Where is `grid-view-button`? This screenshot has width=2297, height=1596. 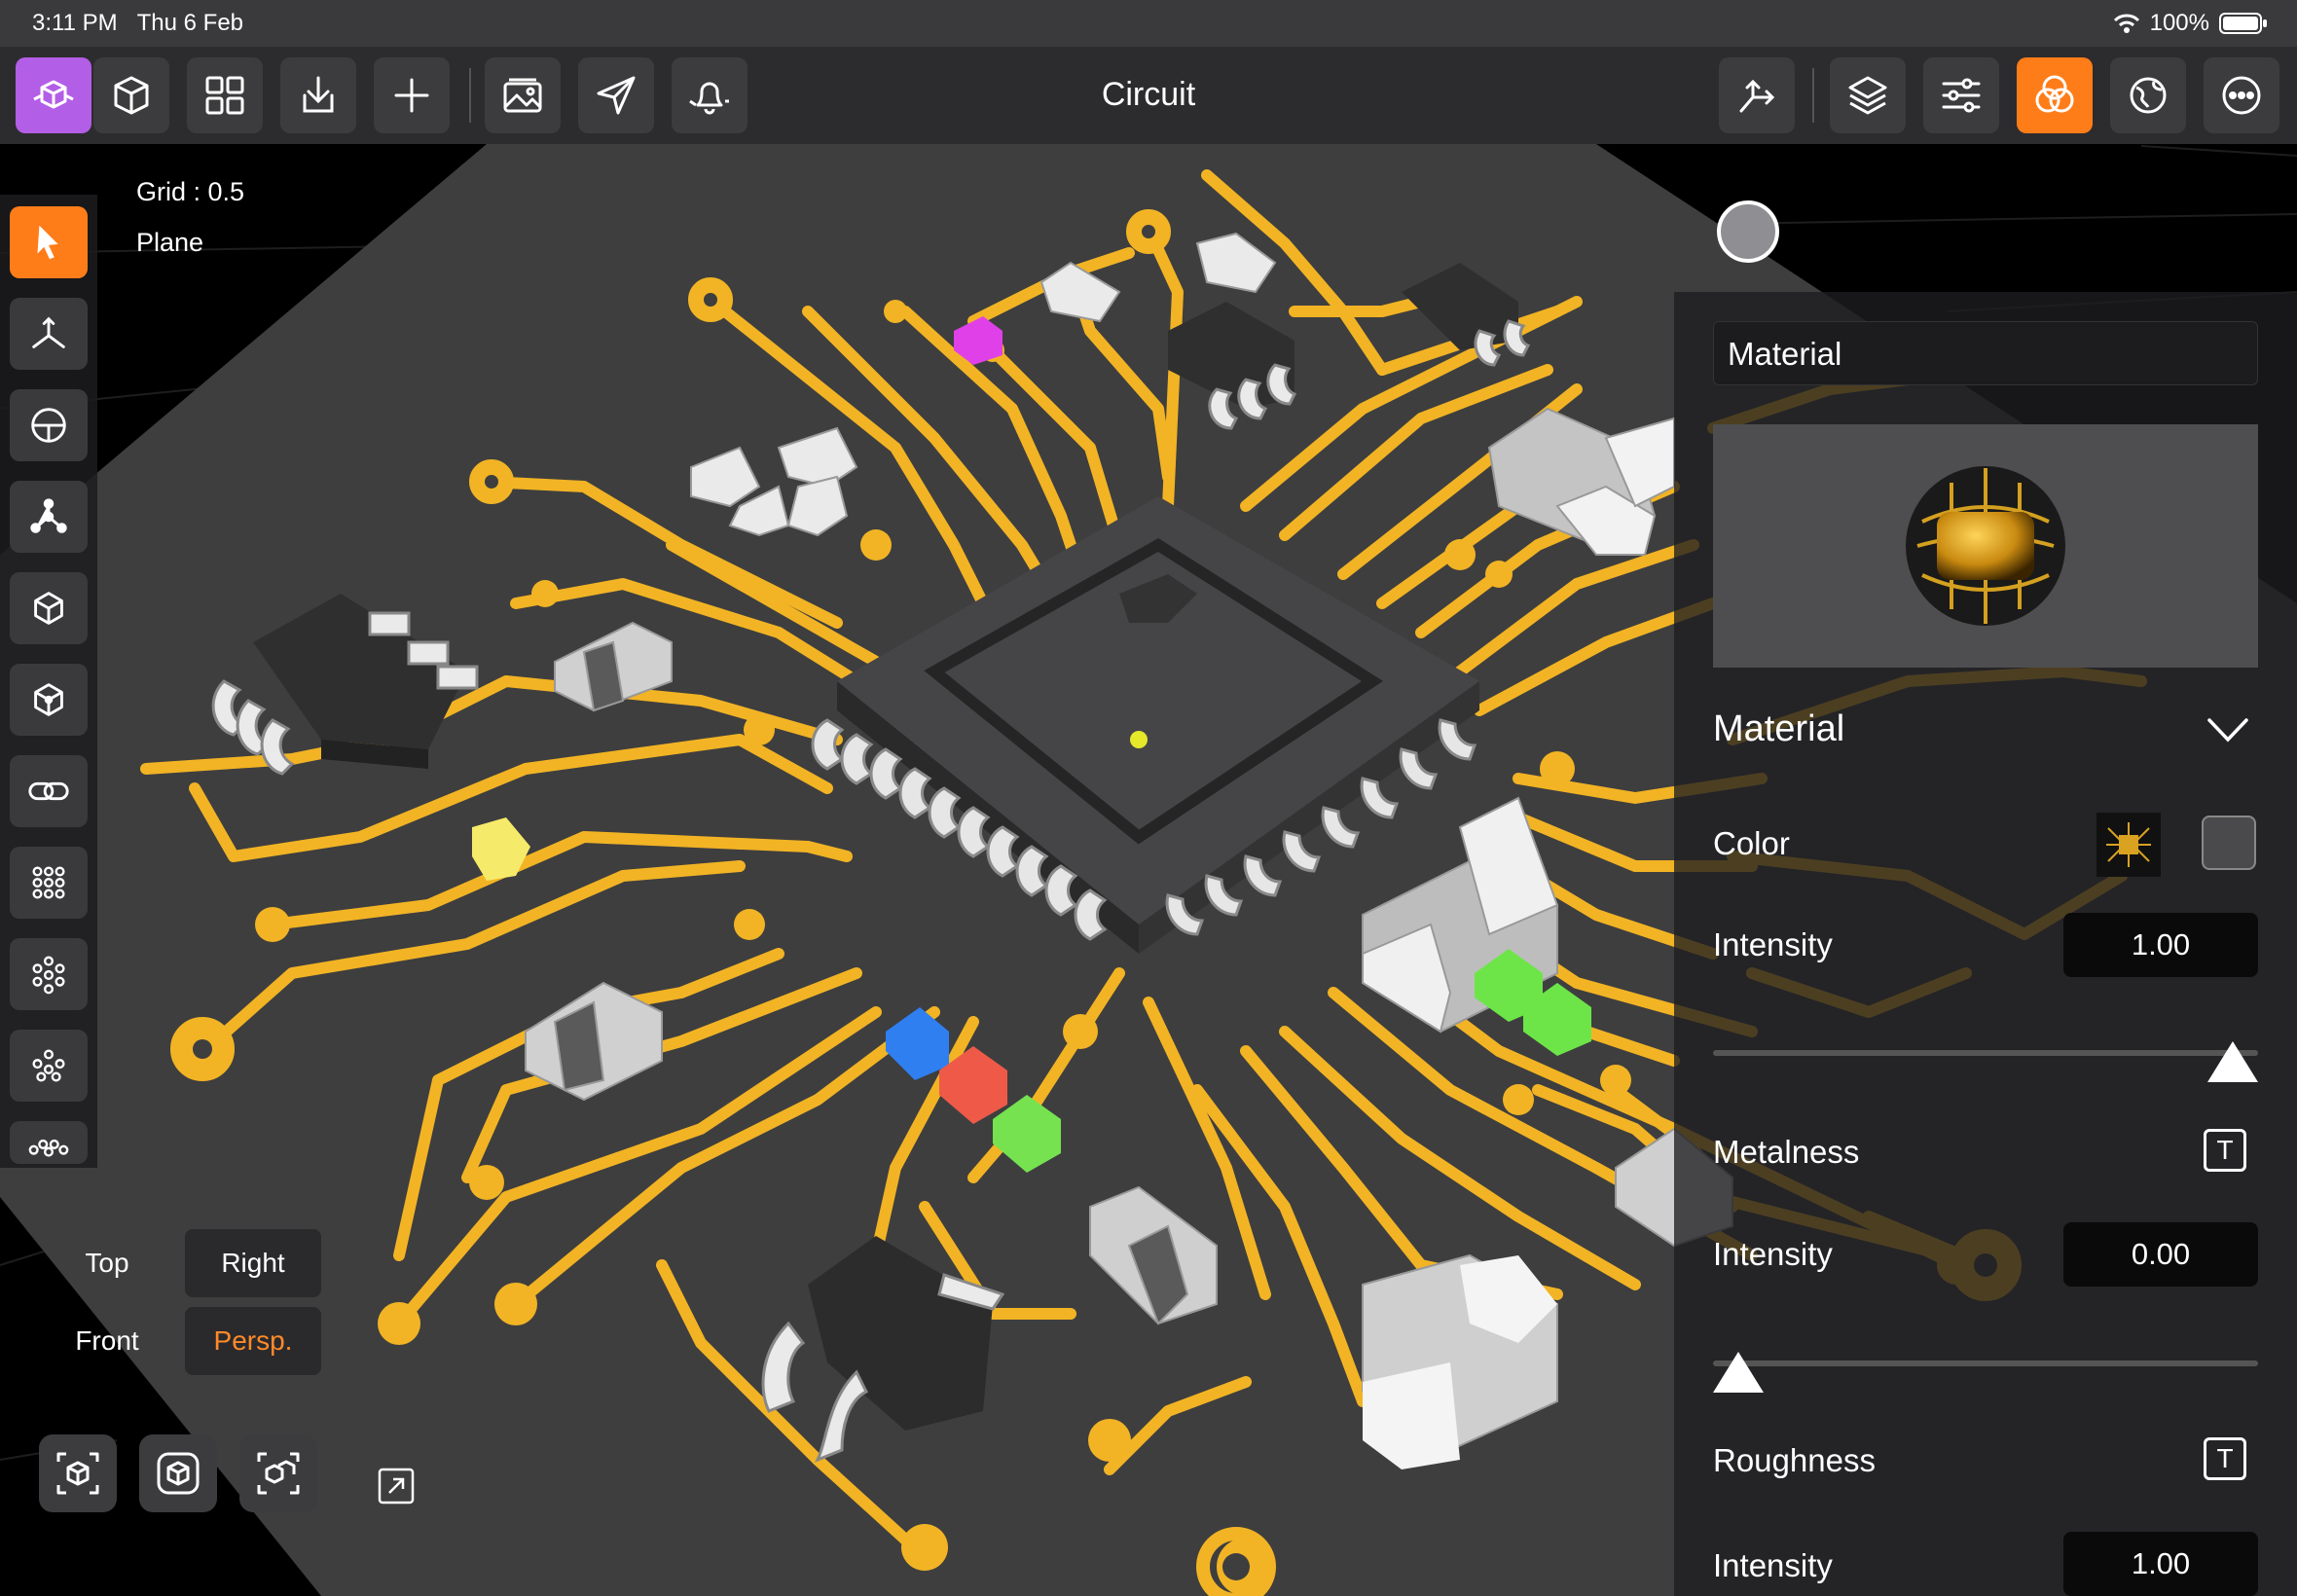 grid-view-button is located at coordinates (225, 95).